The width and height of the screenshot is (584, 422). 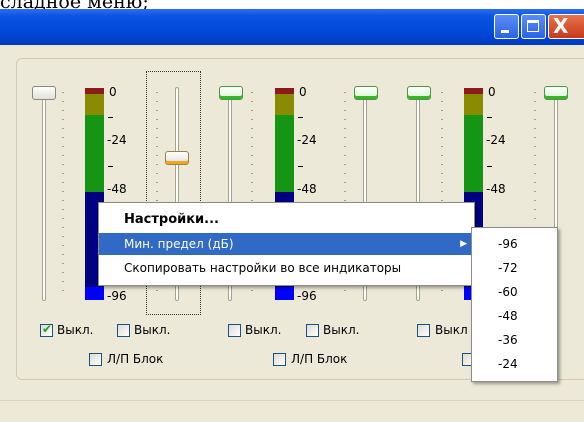 What do you see at coordinates (44, 194) in the screenshot?
I see `slider-track` at bounding box center [44, 194].